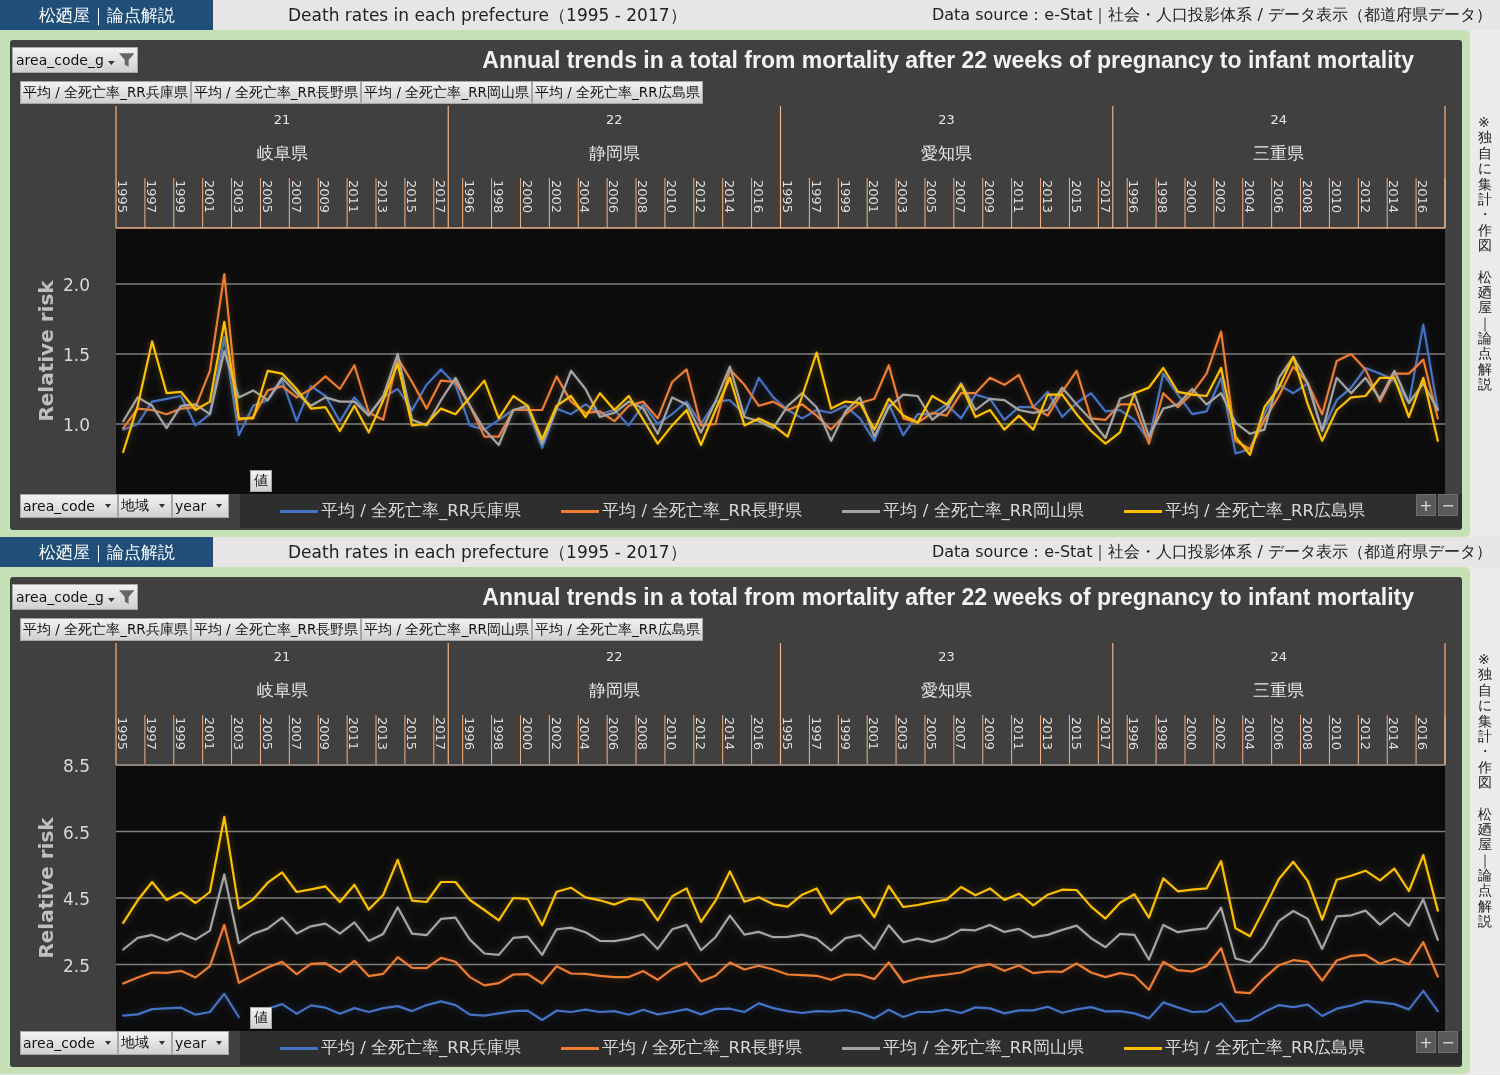 Image resolution: width=1500 pixels, height=1075 pixels. I want to click on year-label: 1999, so click(180, 734).